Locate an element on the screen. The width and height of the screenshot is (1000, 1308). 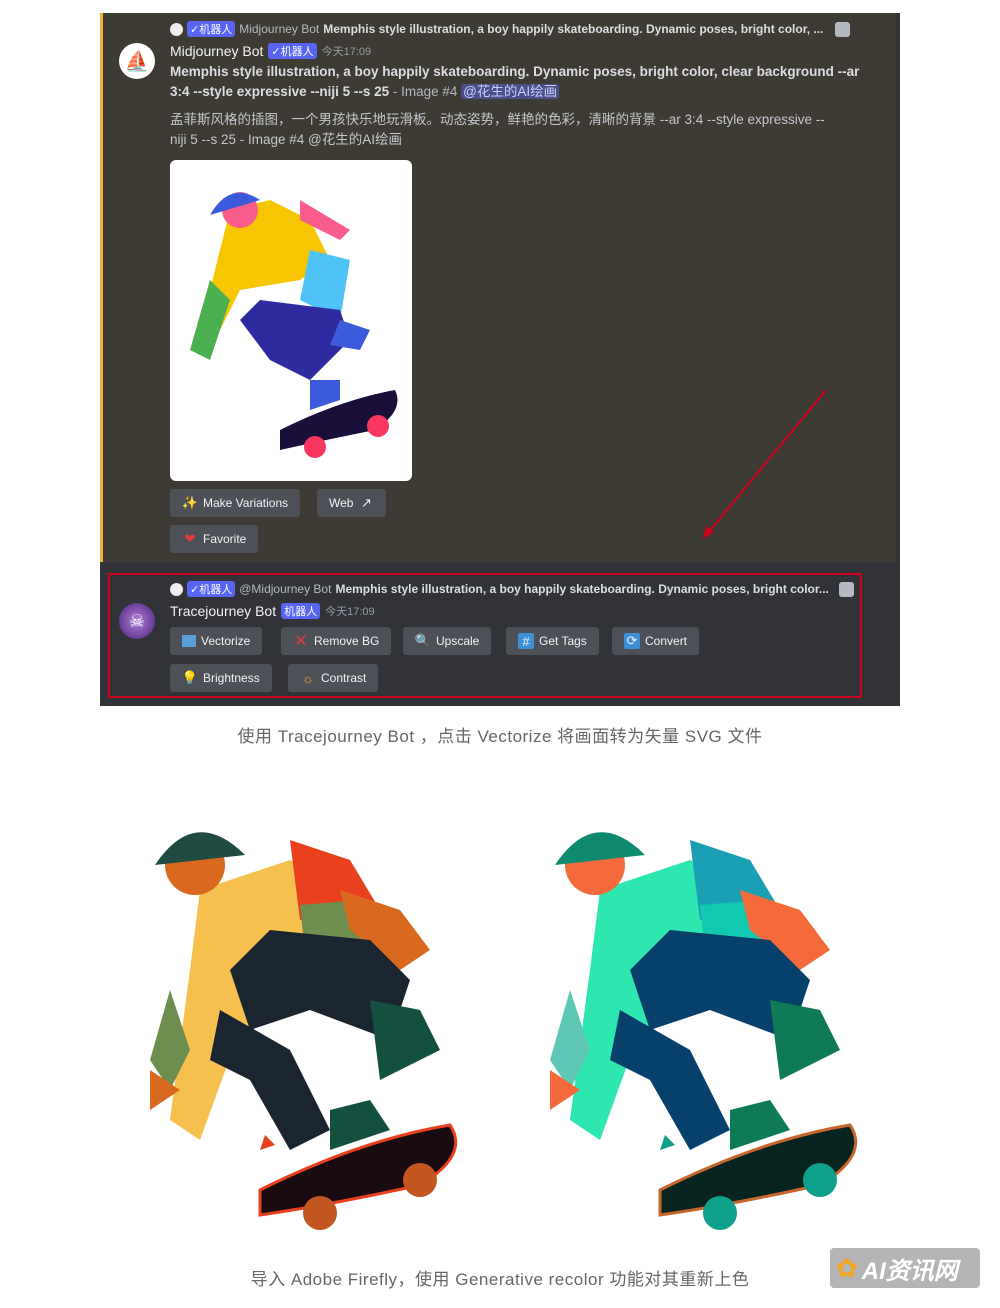
watermark-logo: ✿ AI资讯网 is located at coordinates (905, 1268).